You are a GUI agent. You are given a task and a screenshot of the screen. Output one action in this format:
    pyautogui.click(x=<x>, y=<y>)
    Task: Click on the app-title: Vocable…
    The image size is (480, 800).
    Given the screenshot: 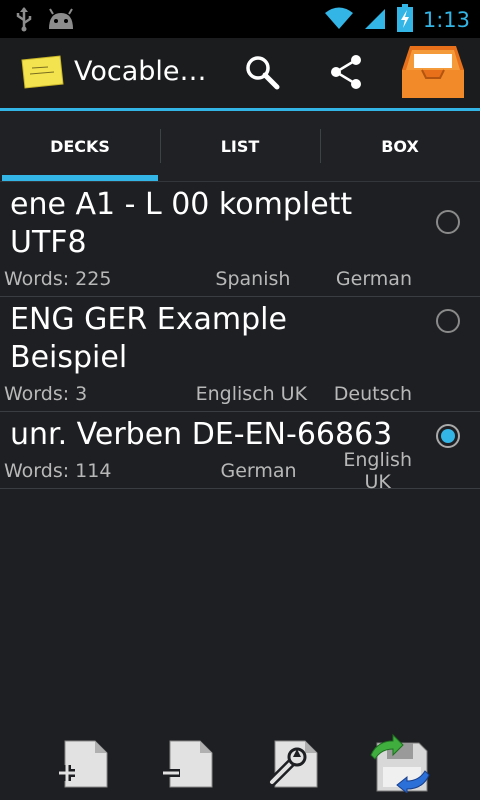 What is the action you would take?
    pyautogui.click(x=140, y=71)
    